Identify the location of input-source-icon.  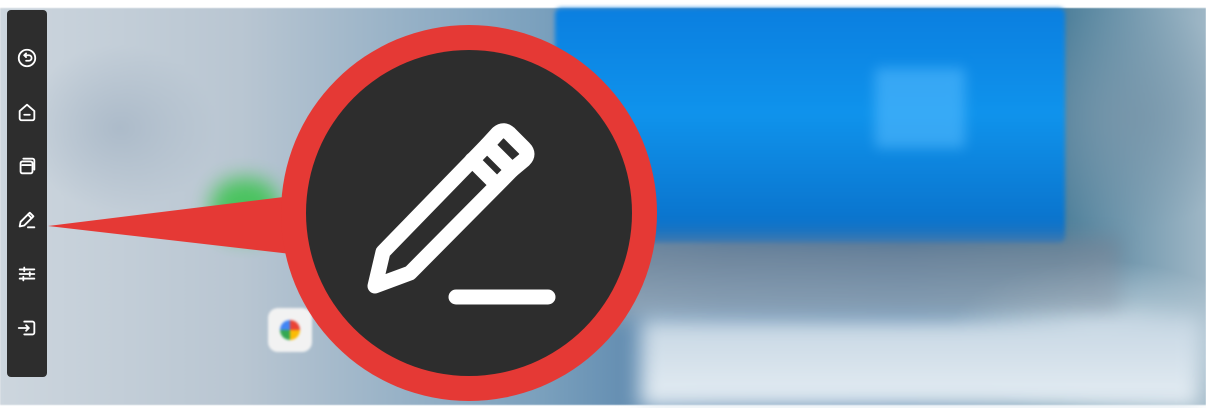
(26, 328).